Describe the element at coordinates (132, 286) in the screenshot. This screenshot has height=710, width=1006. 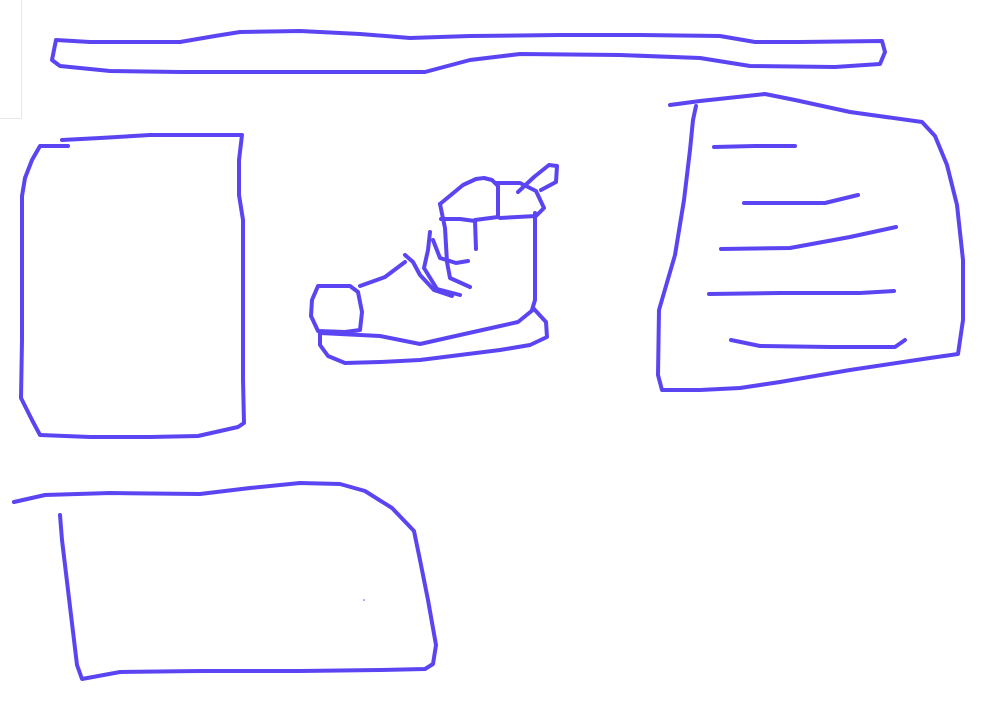
I see `left-panel-sketch` at that location.